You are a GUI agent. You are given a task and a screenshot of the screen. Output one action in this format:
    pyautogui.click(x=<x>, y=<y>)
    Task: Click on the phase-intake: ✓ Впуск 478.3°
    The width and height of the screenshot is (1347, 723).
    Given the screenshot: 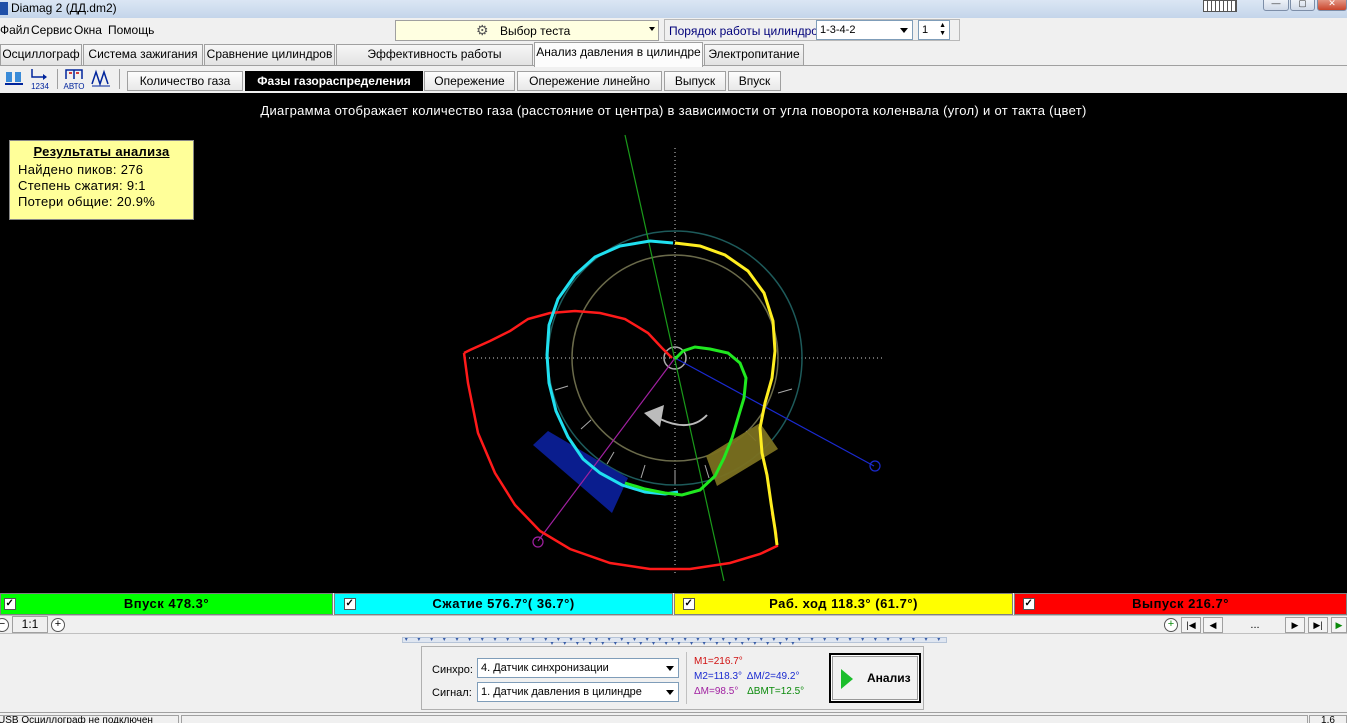 What is the action you would take?
    pyautogui.click(x=166, y=604)
    